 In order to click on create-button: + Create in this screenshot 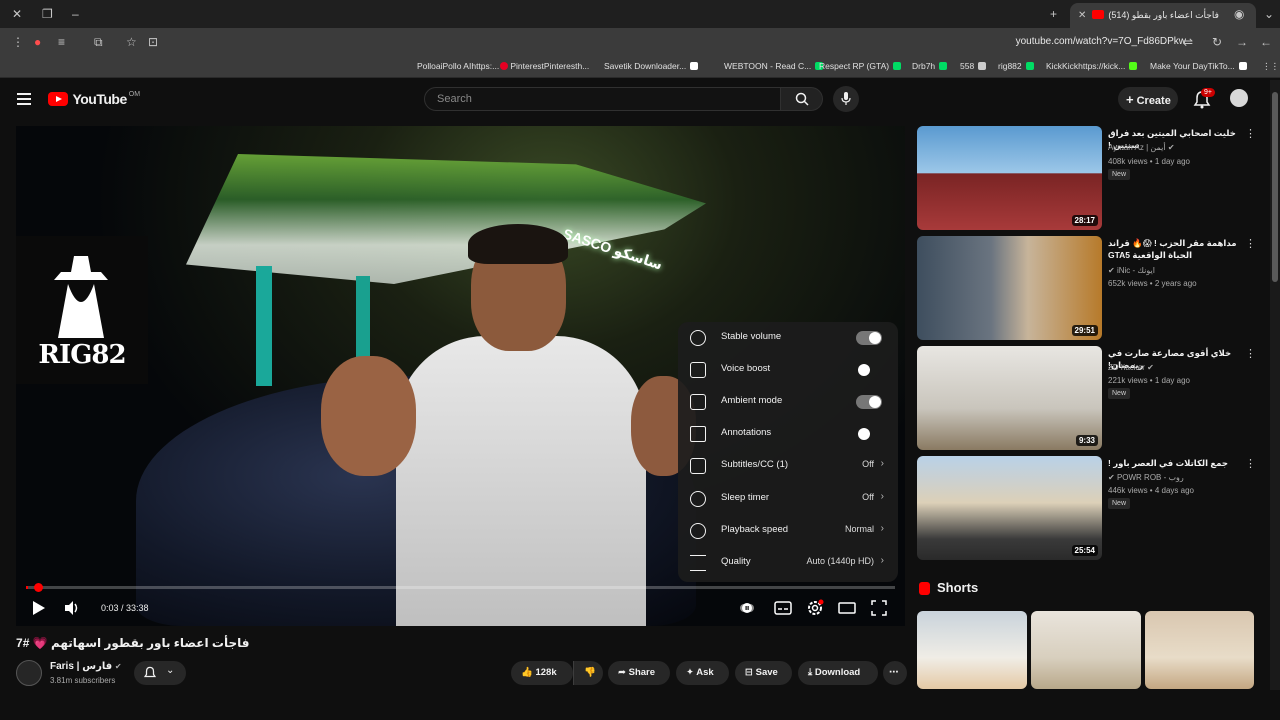, I will do `click(1148, 99)`.